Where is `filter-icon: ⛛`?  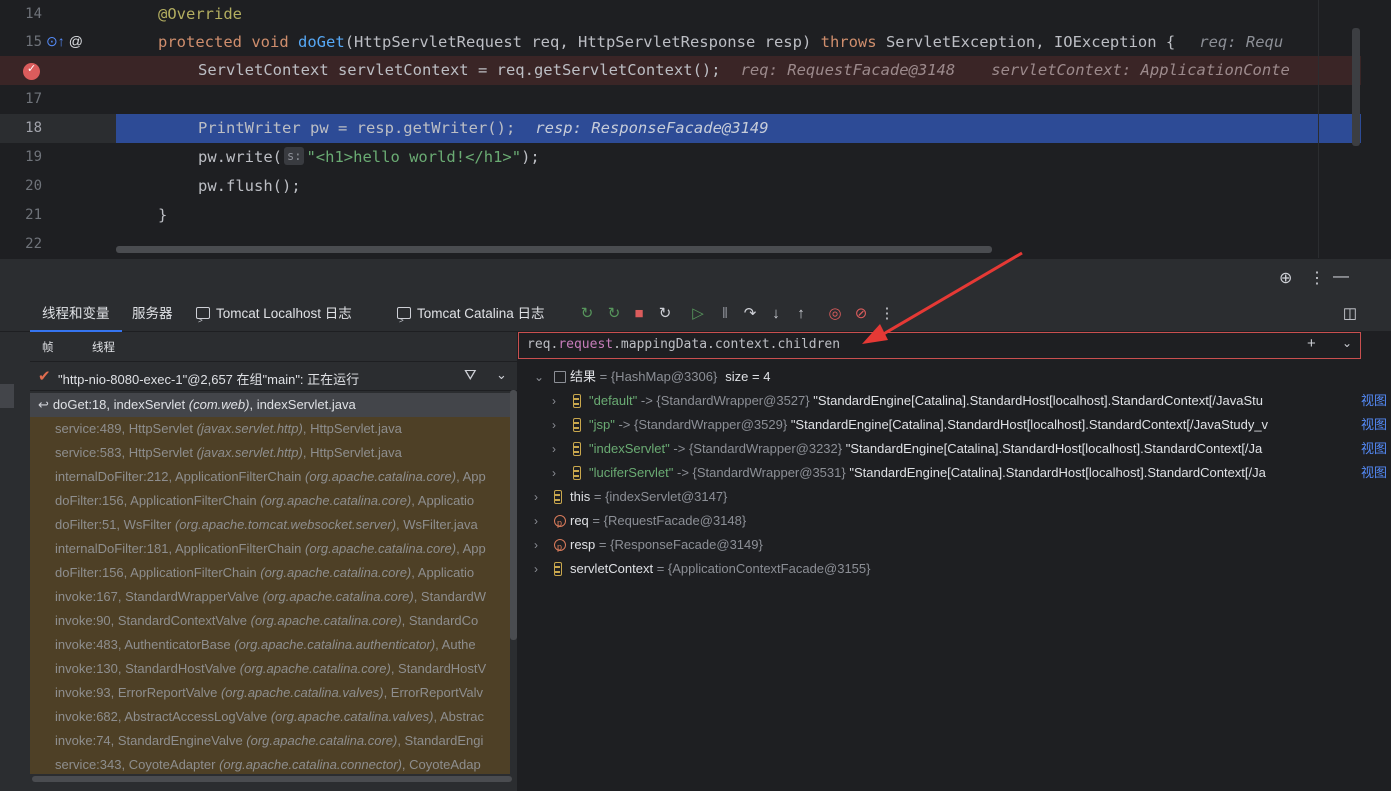
filter-icon: ⛛ is located at coordinates (470, 375).